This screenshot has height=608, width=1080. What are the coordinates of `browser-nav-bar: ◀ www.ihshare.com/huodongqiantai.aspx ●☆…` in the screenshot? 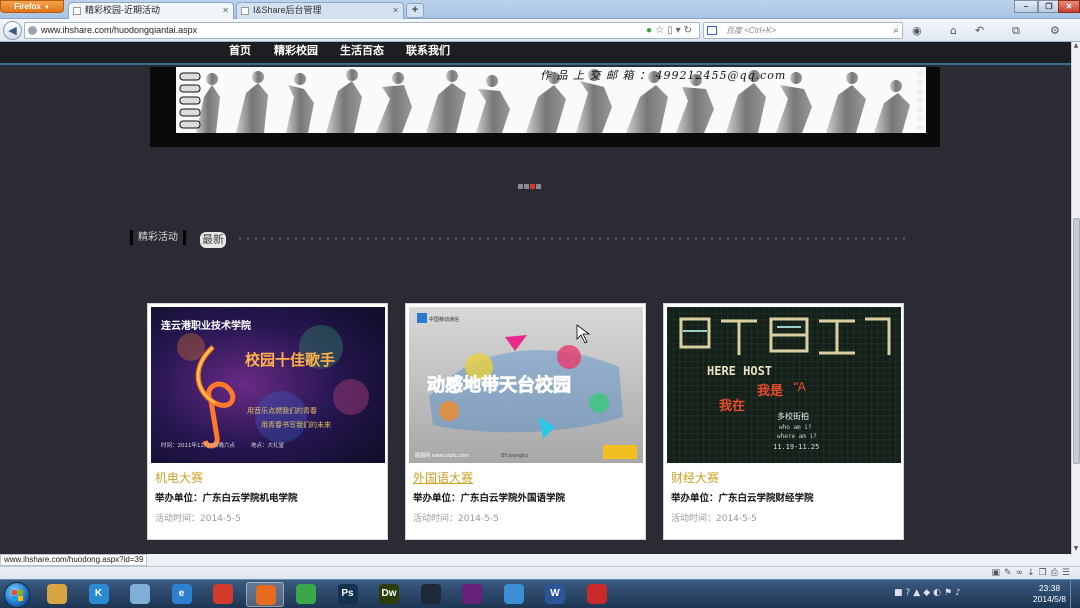 It's located at (540, 30).